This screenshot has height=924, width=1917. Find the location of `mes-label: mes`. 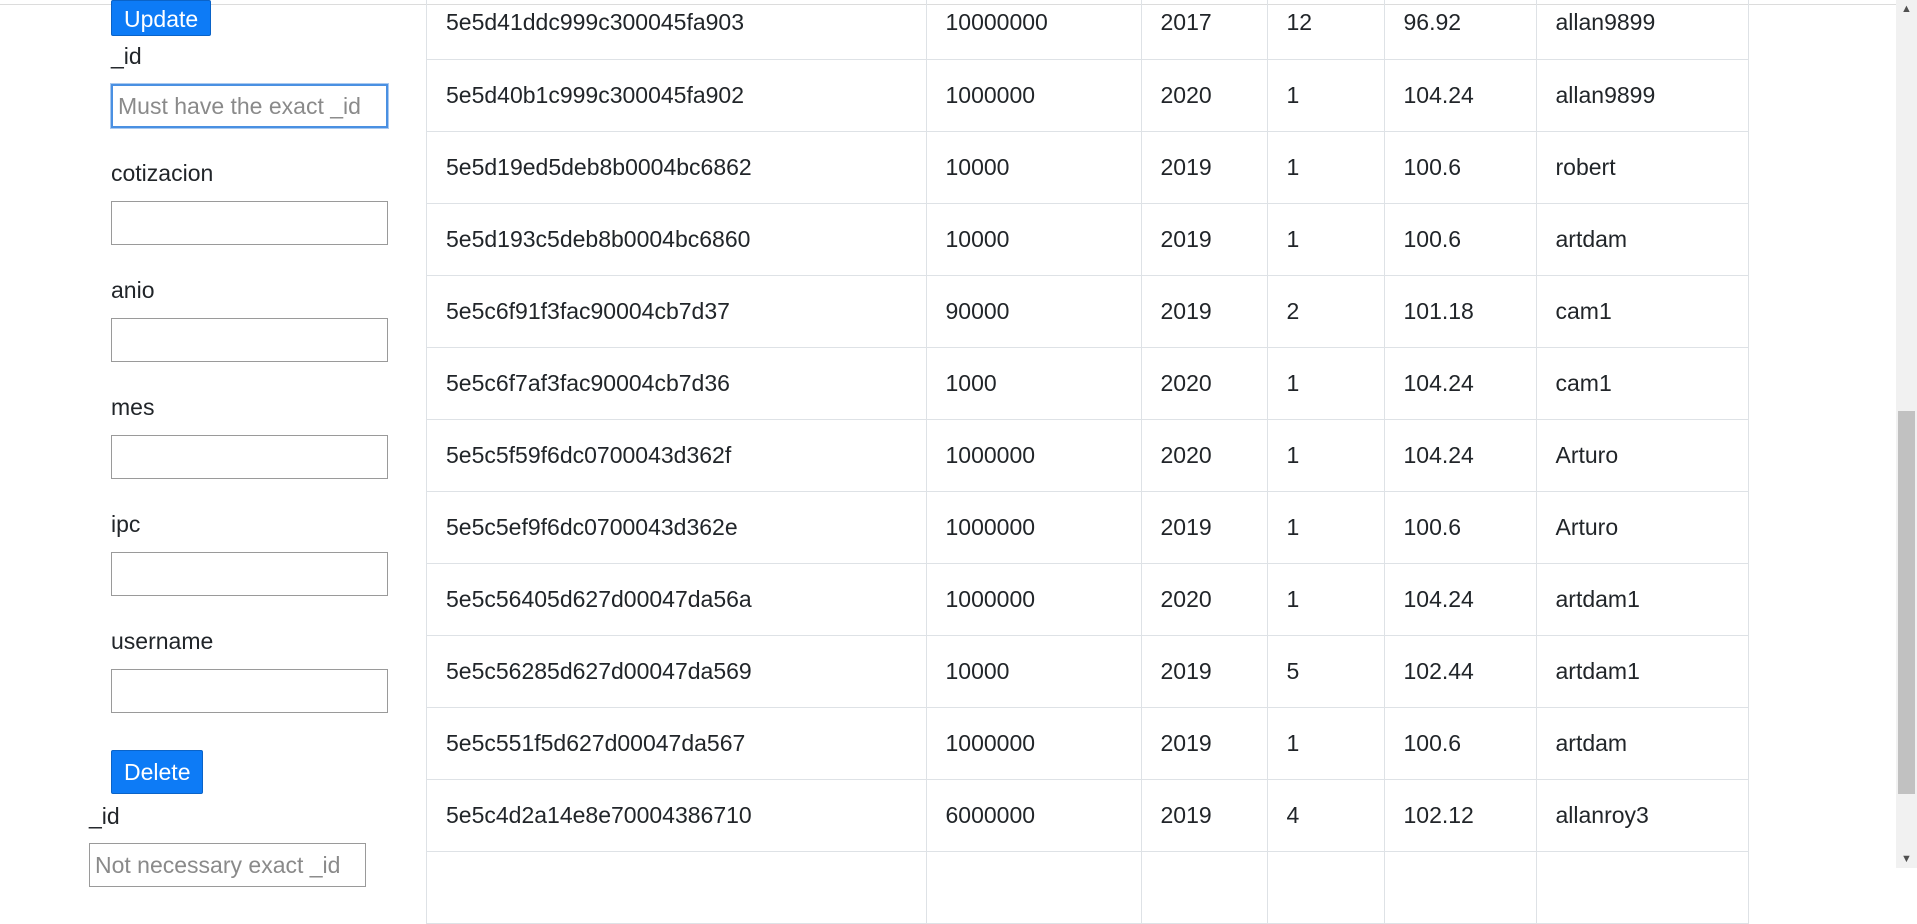

mes-label: mes is located at coordinates (133, 407).